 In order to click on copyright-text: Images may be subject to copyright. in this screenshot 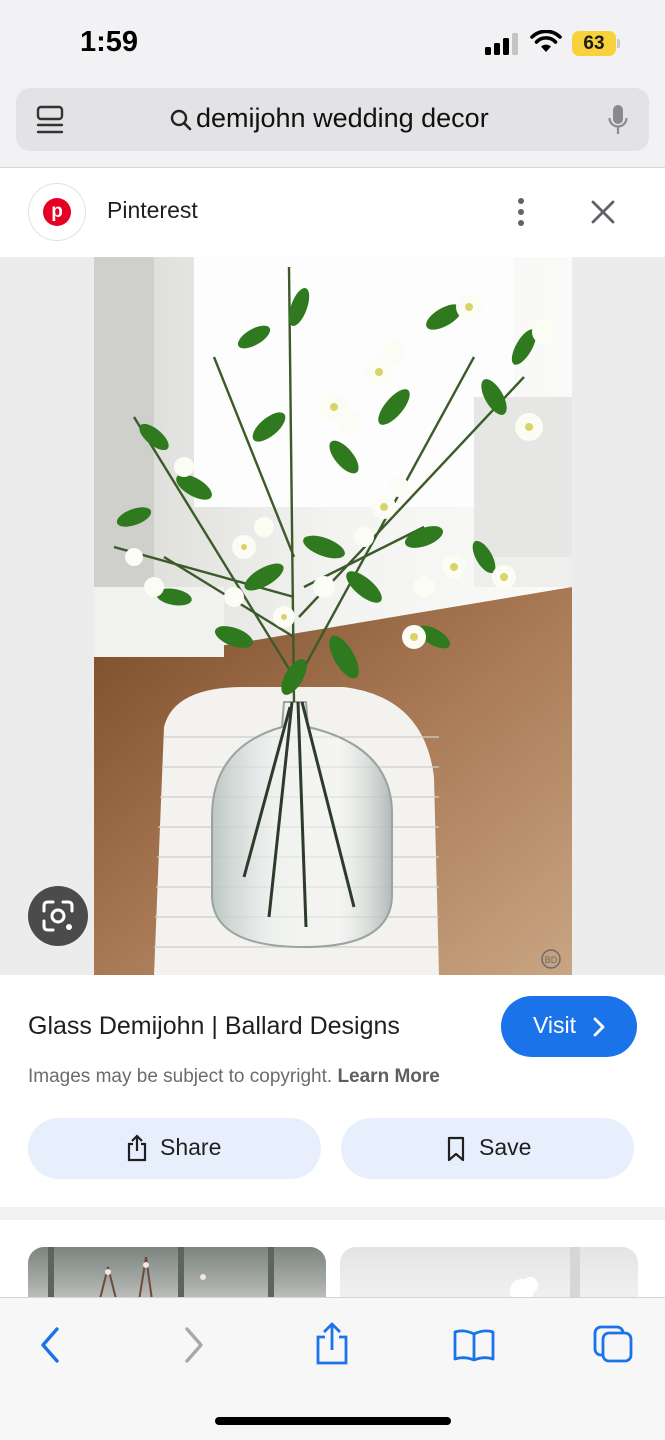, I will do `click(180, 1076)`.